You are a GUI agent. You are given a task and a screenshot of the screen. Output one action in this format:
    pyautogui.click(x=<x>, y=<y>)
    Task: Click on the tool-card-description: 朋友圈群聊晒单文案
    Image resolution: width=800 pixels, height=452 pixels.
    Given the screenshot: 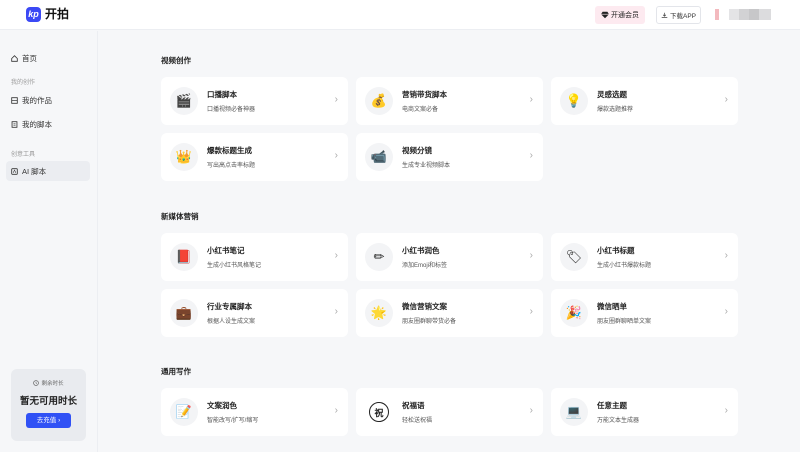 What is the action you would take?
    pyautogui.click(x=624, y=322)
    